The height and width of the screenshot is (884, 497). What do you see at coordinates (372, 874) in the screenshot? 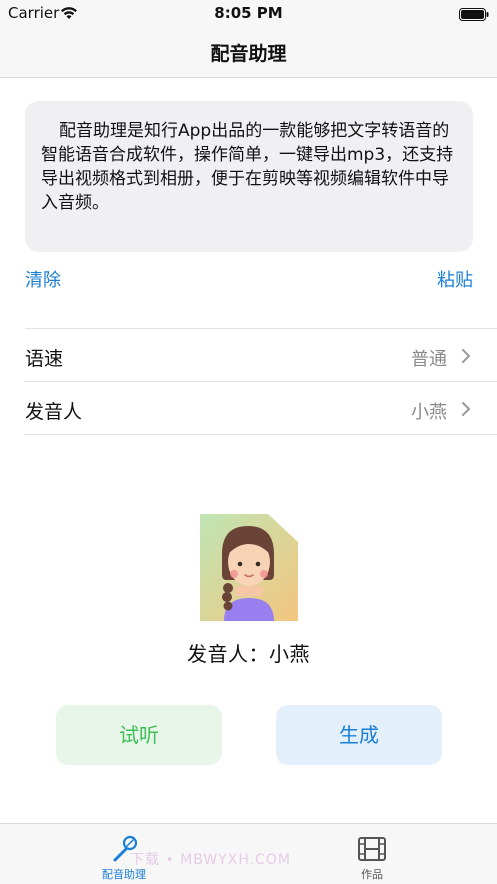
I see `tab-label: 作品` at bounding box center [372, 874].